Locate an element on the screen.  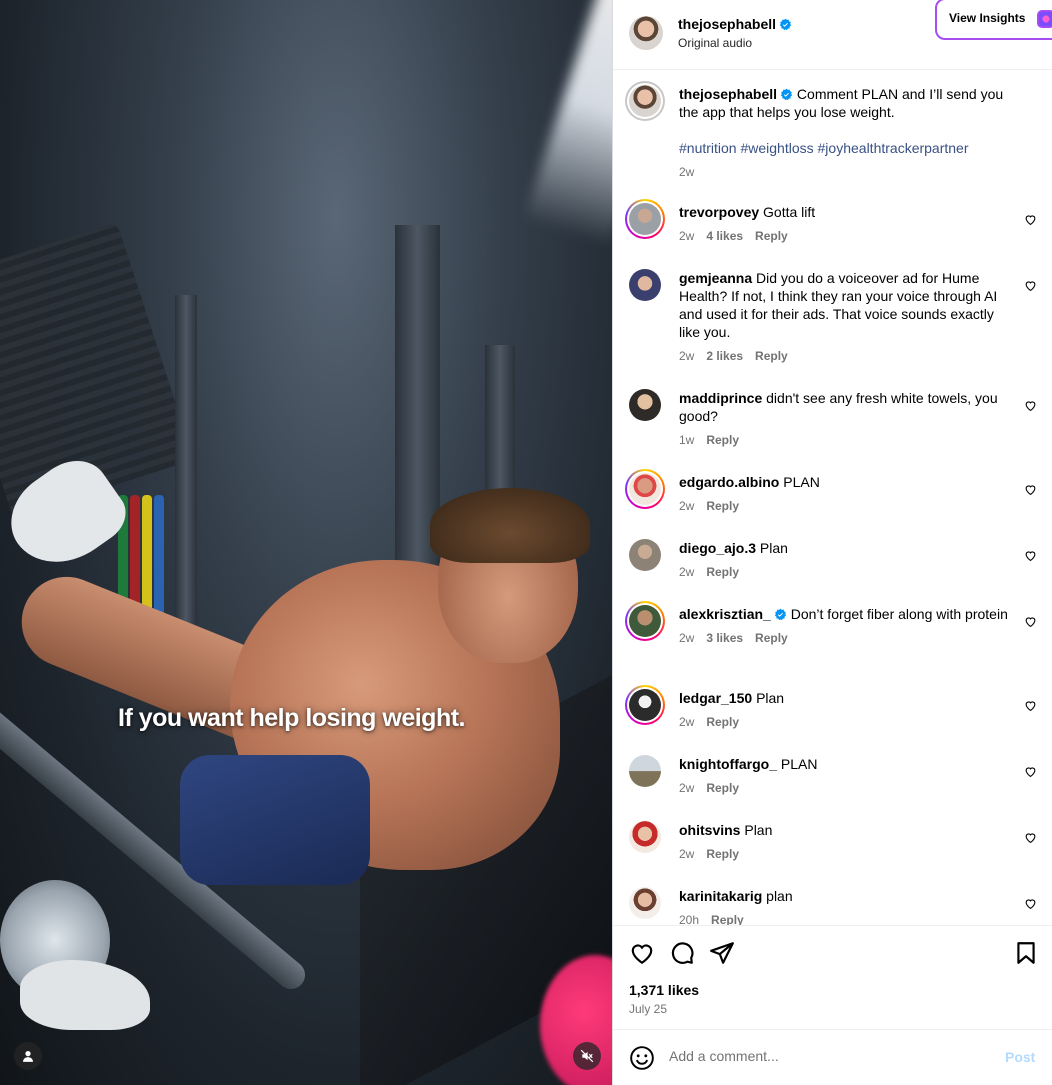
author-username: thejosephabell is located at coordinates (735, 24).